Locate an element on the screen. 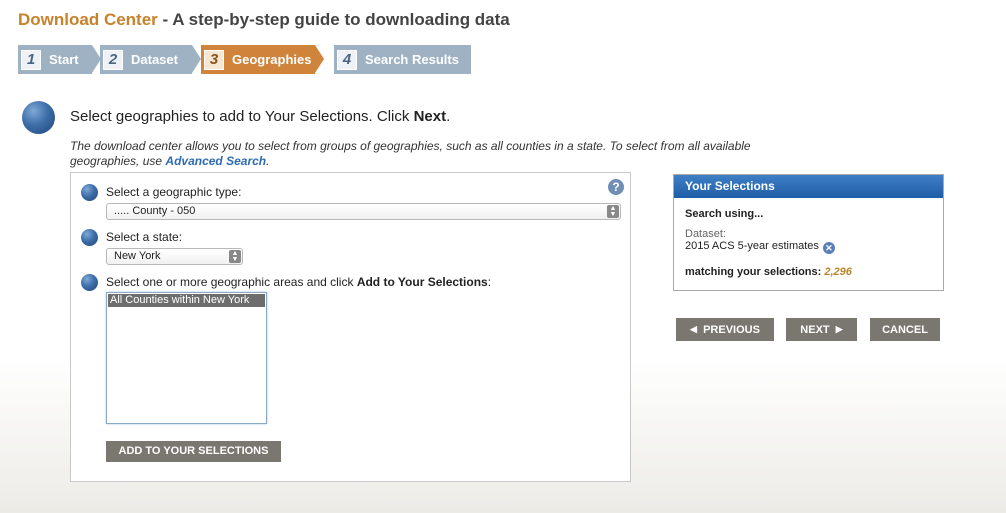 The height and width of the screenshot is (513, 1006). step-number: 4 is located at coordinates (347, 59).